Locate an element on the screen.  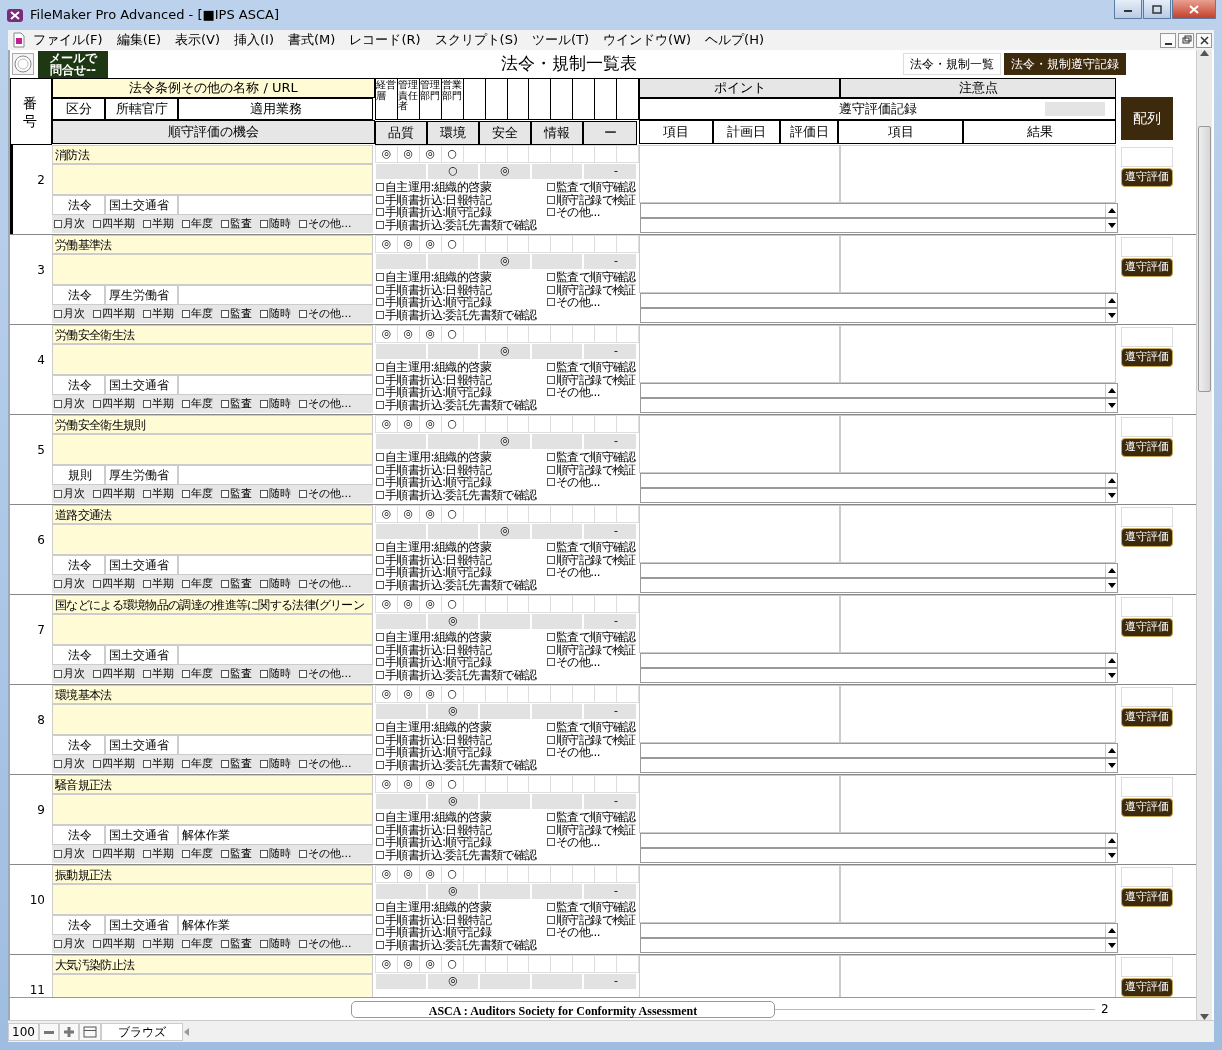
name-field: 環境基本法 is located at coordinates (212, 694).